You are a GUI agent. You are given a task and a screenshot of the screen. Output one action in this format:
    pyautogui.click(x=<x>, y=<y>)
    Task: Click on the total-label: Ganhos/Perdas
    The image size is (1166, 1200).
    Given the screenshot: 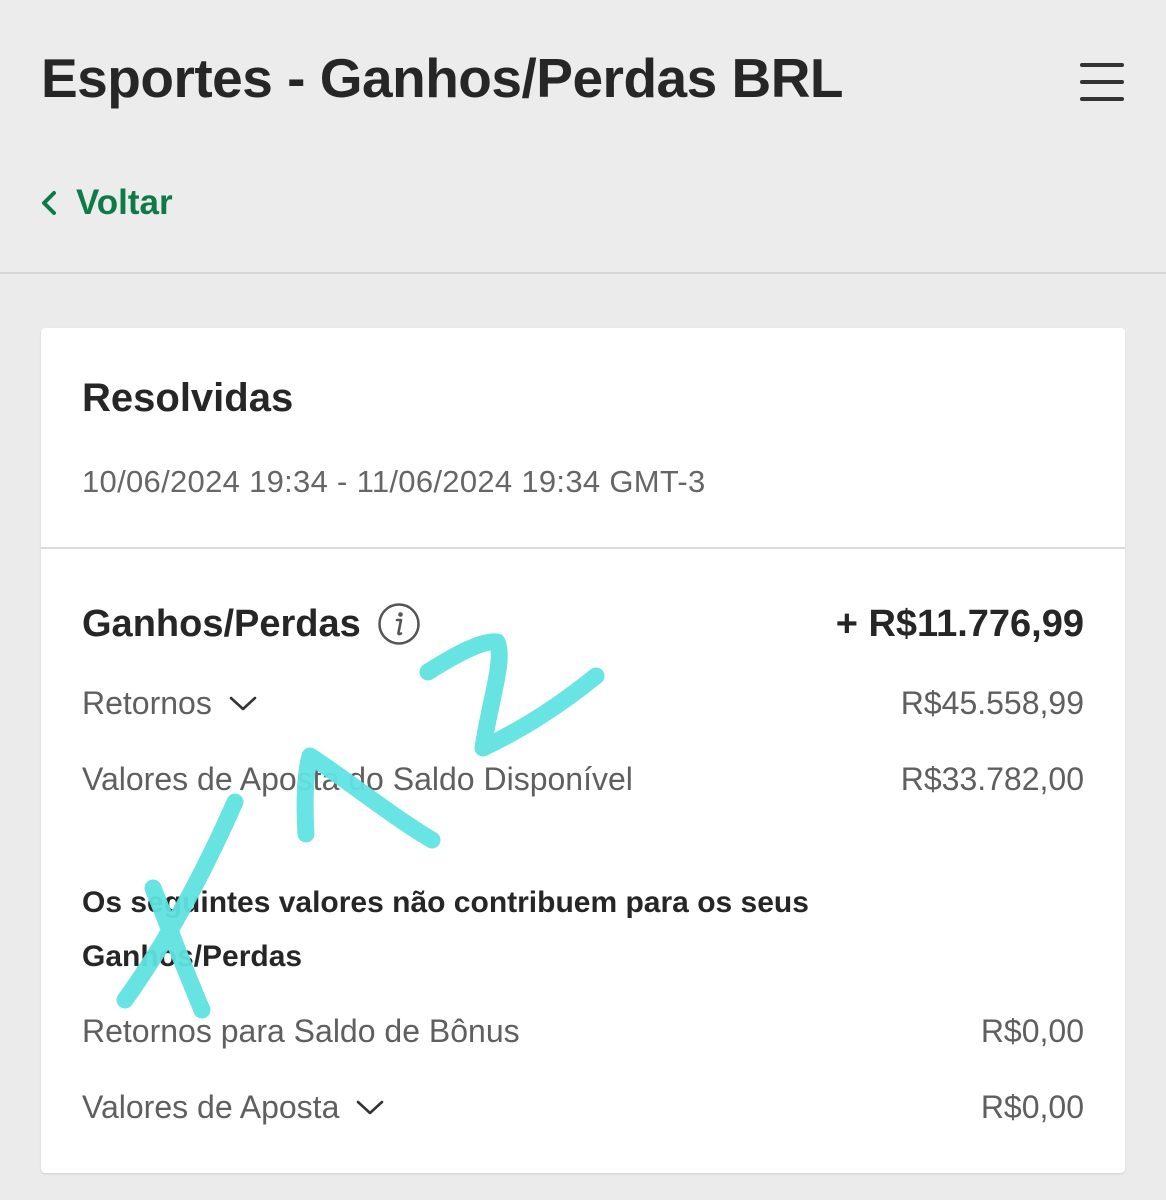 What is the action you would take?
    pyautogui.click(x=221, y=623)
    